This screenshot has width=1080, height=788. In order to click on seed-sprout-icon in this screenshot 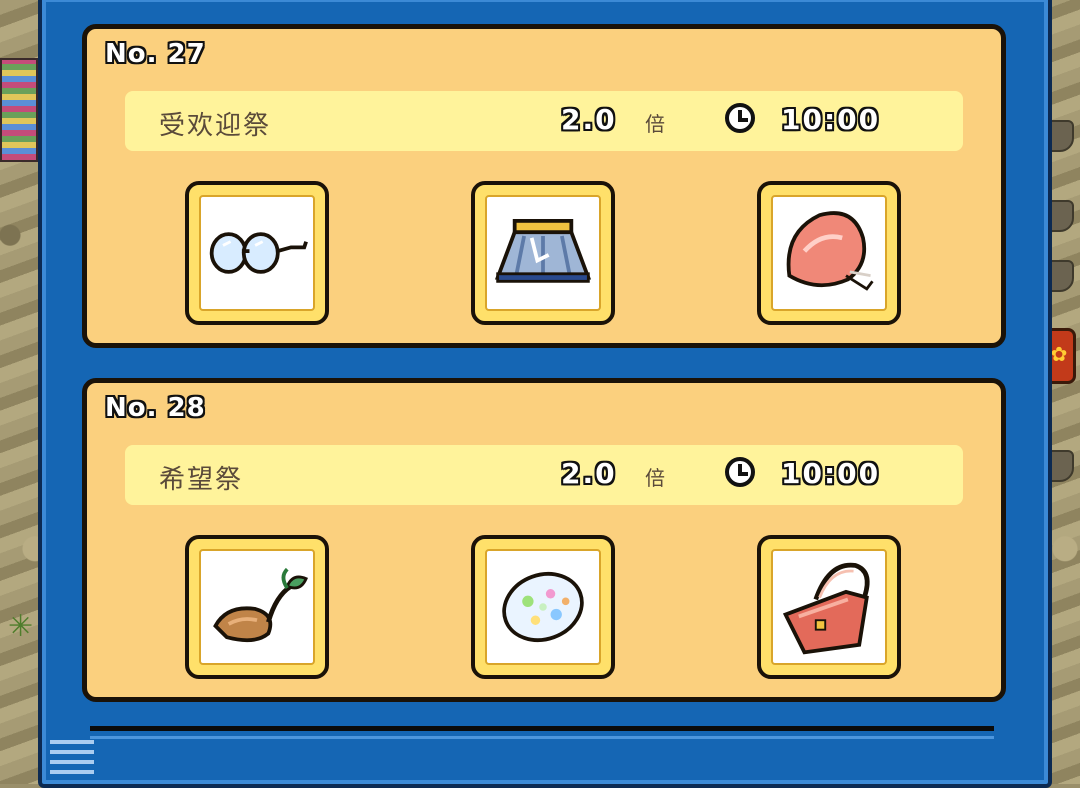, I will do `click(260, 605)`.